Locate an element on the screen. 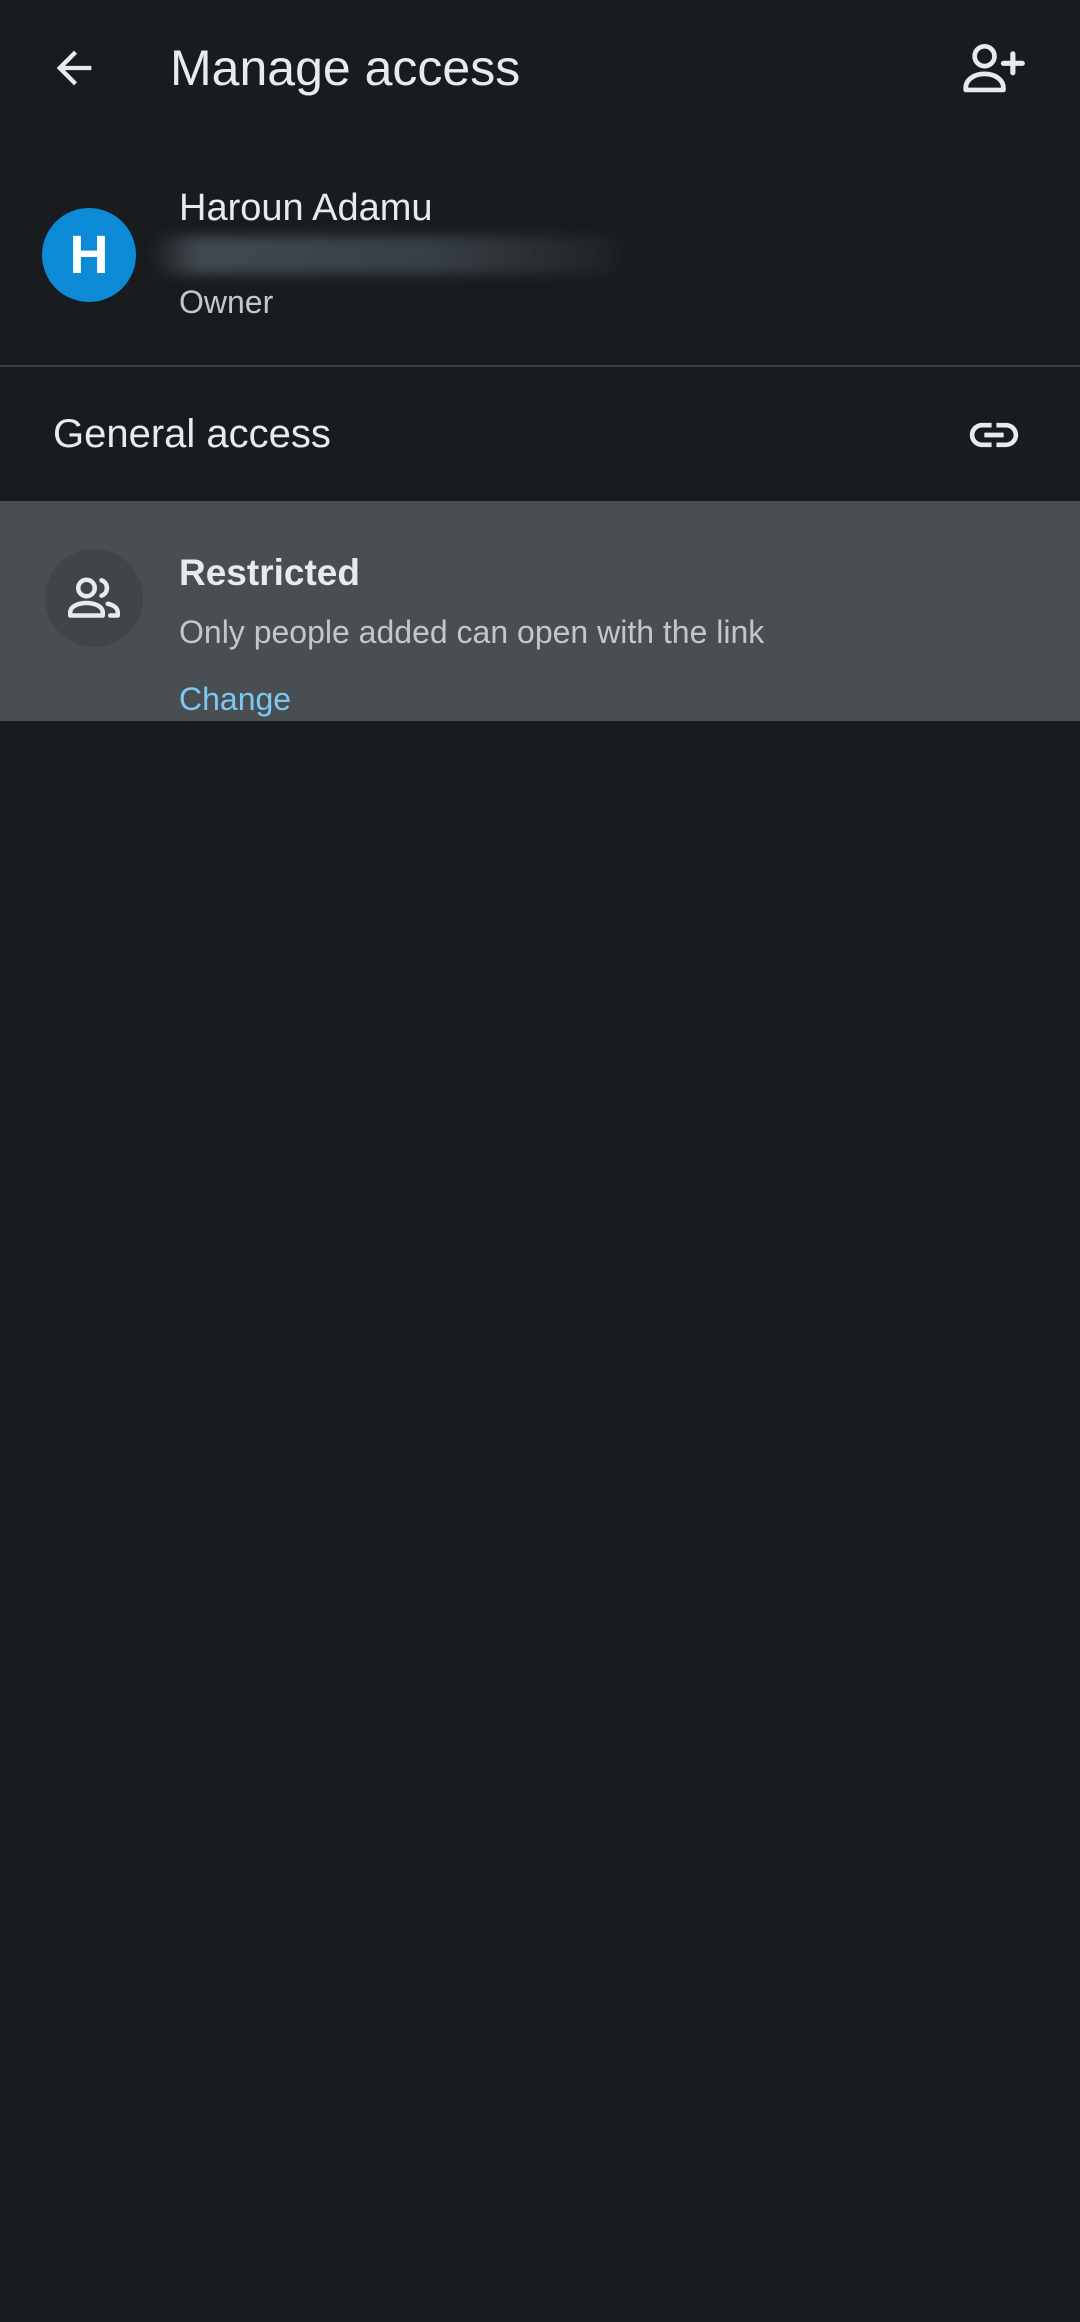  back-button is located at coordinates (74, 68).